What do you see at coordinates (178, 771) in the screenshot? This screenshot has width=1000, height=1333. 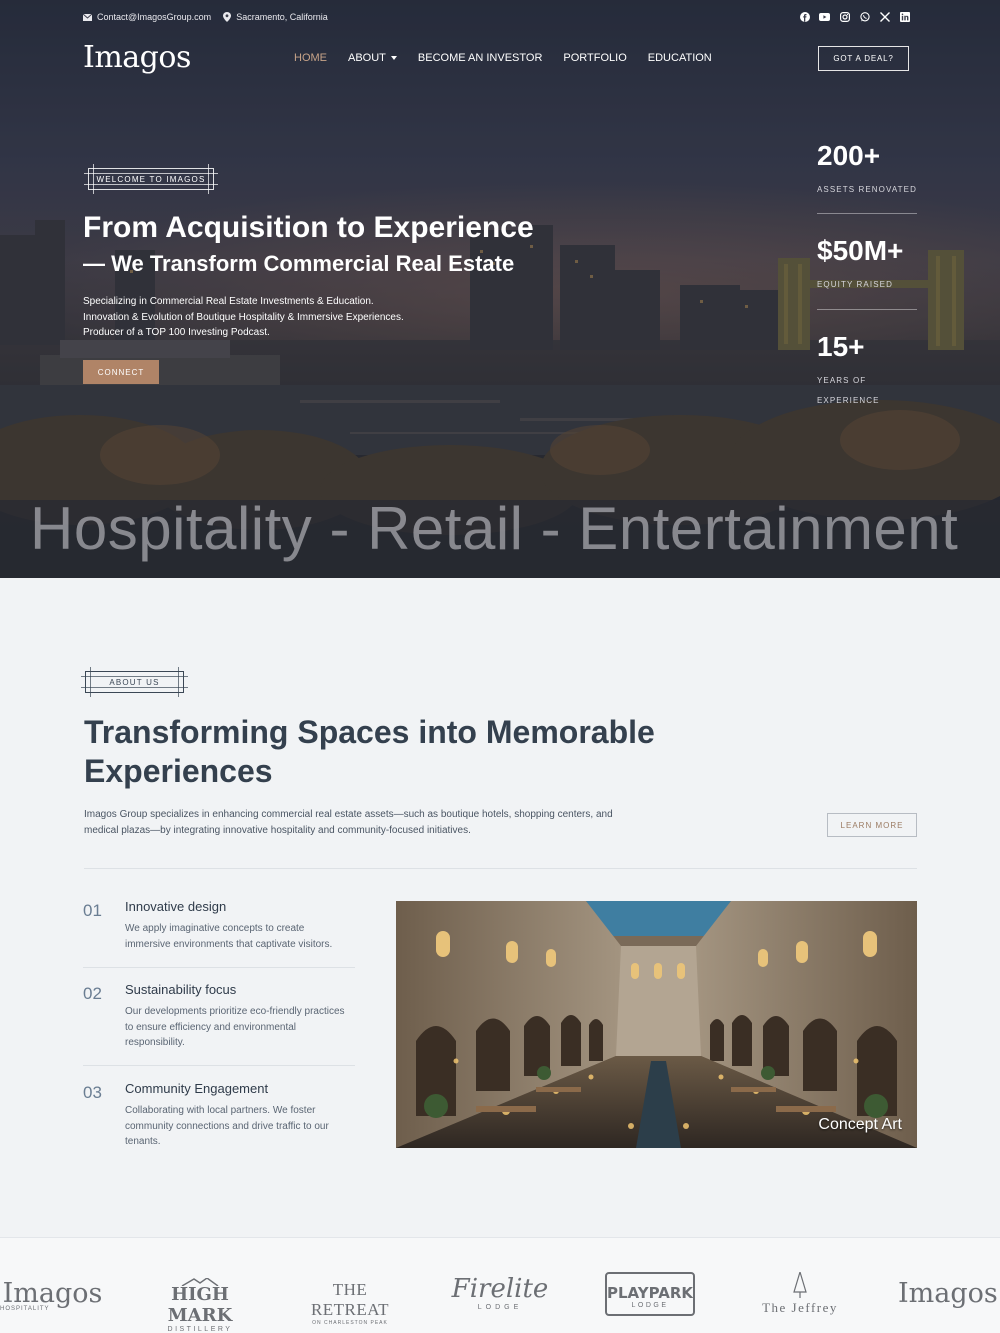 I see `about-heading-line: Experiences` at bounding box center [178, 771].